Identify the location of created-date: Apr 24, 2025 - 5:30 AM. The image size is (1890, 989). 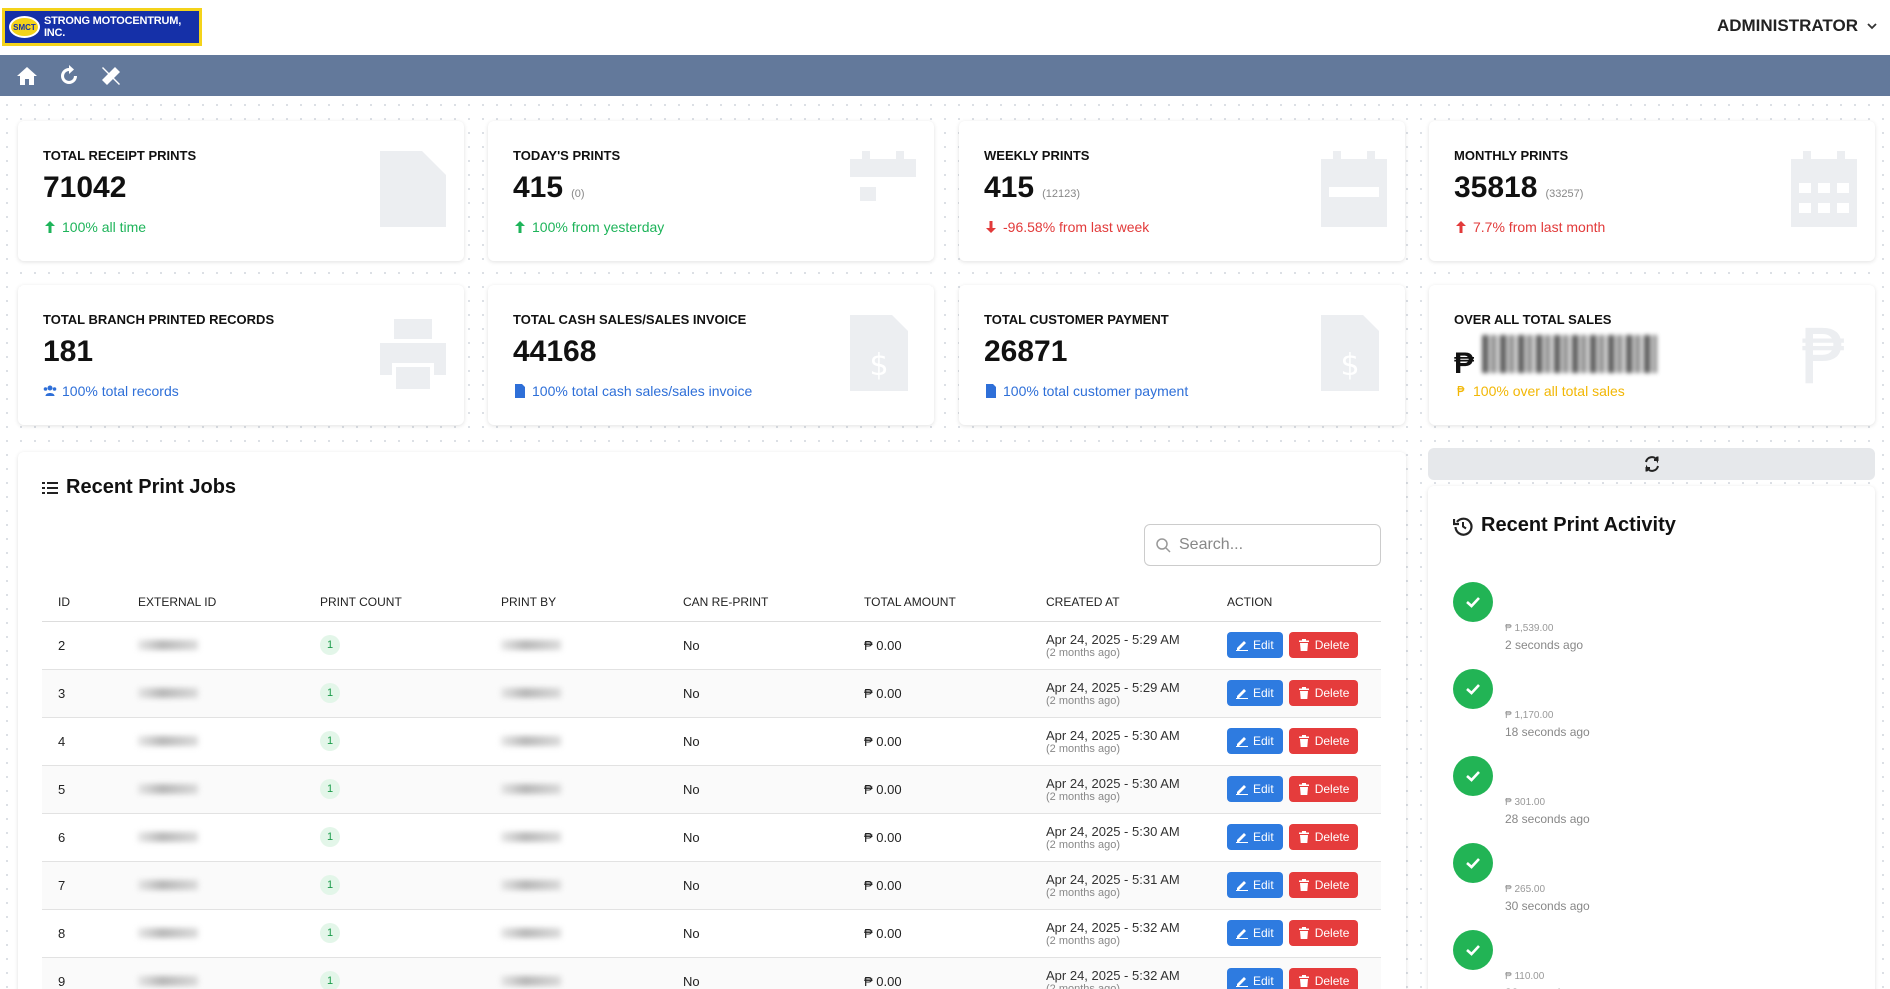
(1113, 783).